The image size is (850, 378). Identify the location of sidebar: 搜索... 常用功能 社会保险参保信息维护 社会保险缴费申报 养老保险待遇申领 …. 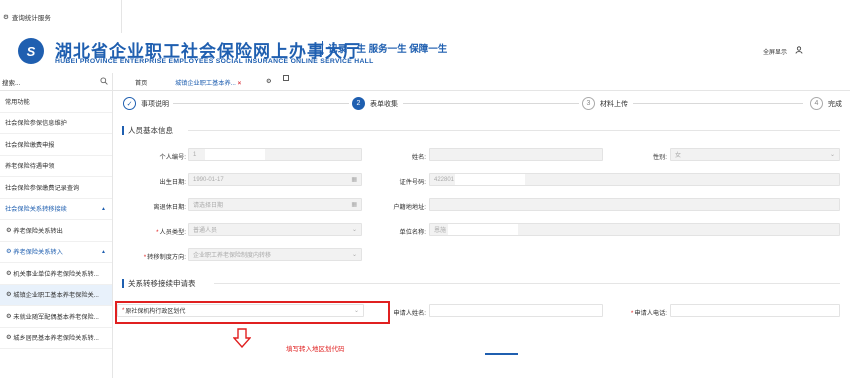
(56, 225).